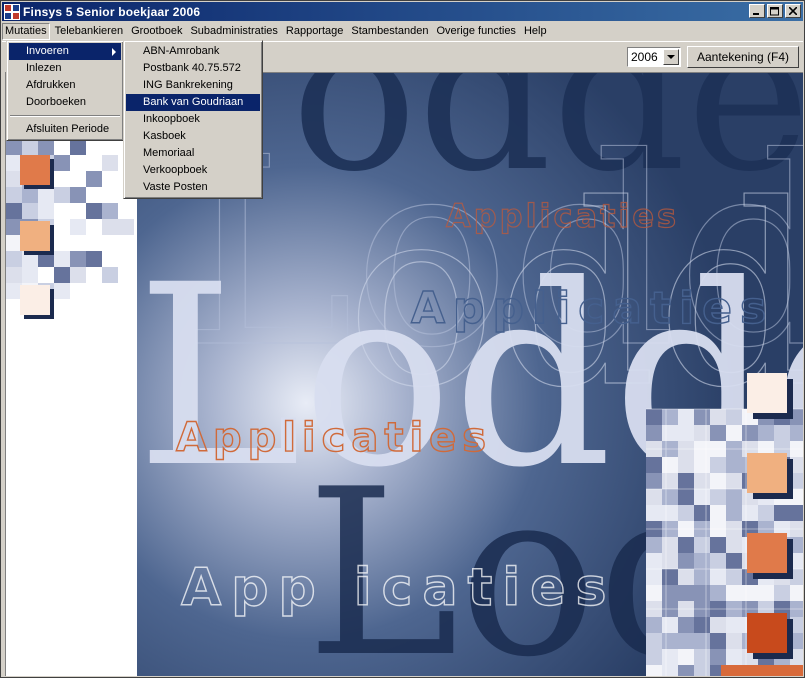 This screenshot has width=805, height=678. I want to click on menu-item-doorboeken: Doorboeken, so click(65, 102).